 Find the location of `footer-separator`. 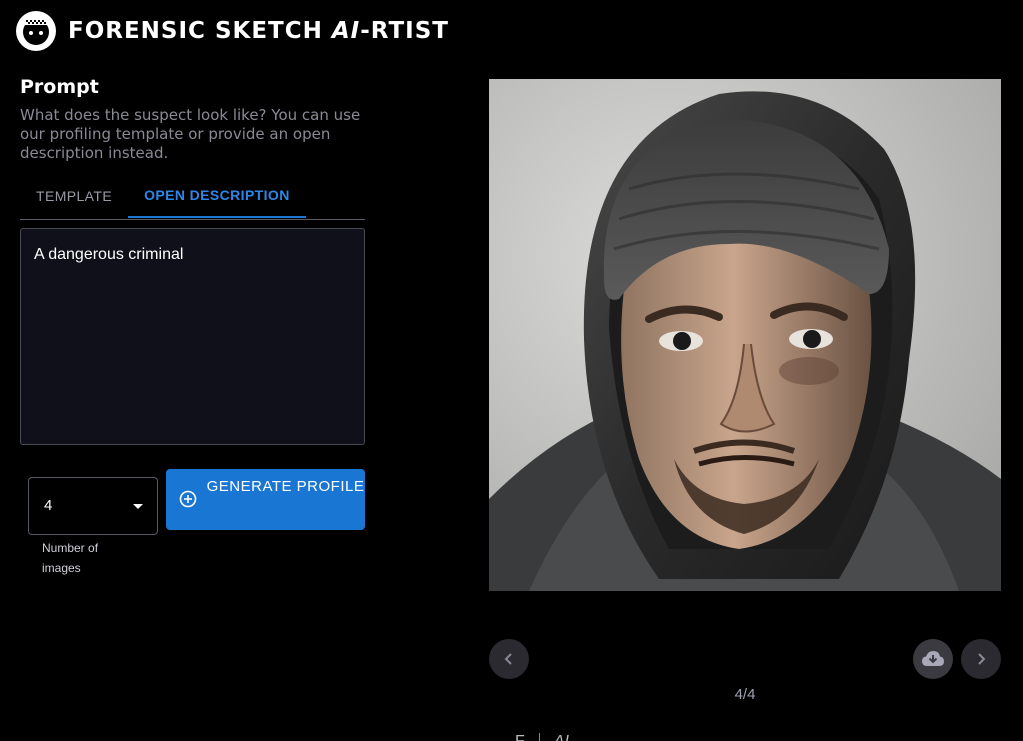

footer-separator is located at coordinates (539, 737).